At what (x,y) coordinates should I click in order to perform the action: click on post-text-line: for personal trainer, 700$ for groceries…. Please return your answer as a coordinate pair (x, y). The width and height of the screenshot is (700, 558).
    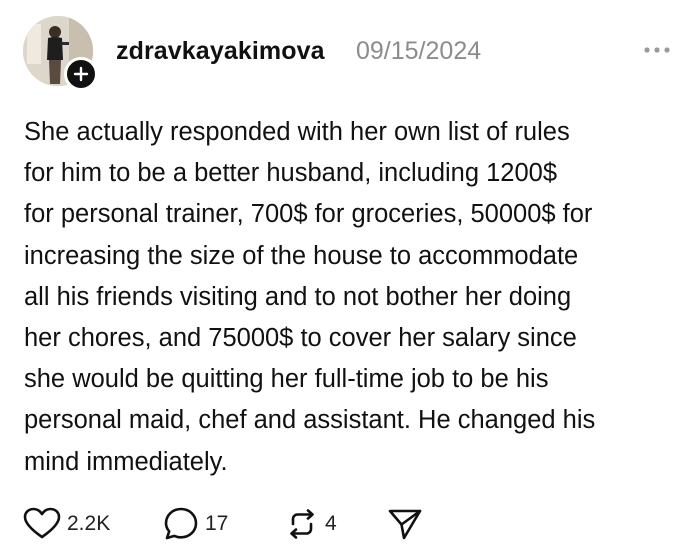
    Looking at the image, I should click on (308, 214).